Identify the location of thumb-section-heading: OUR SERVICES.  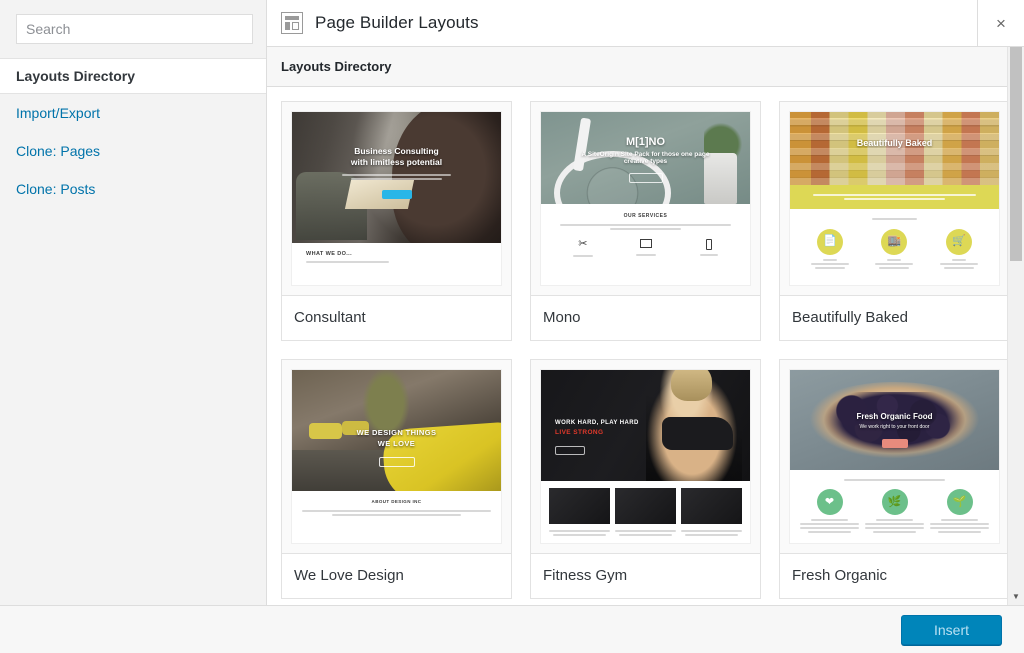
(645, 215).